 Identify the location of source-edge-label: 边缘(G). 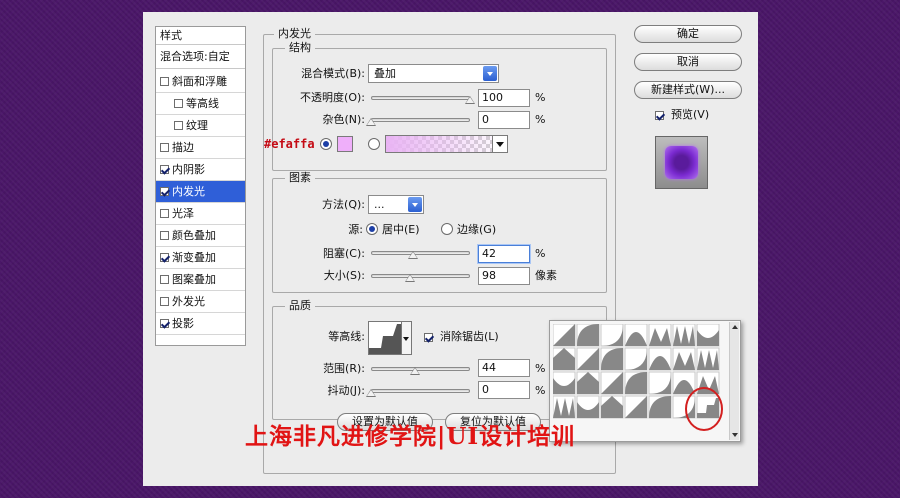
(476, 230).